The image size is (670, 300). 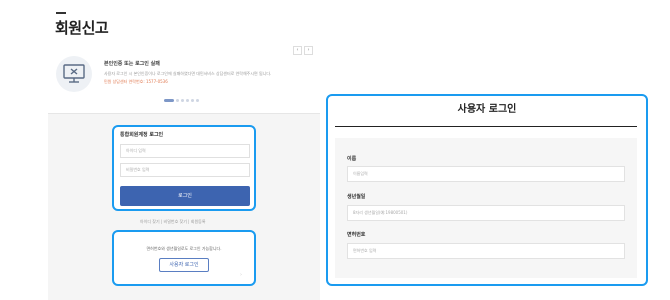 I want to click on license-number-label: 면허번호, so click(x=356, y=235).